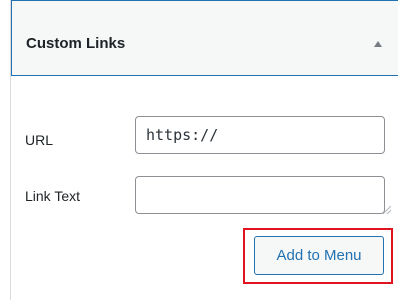 The width and height of the screenshot is (398, 300). I want to click on triangle-up-icon, so click(378, 44).